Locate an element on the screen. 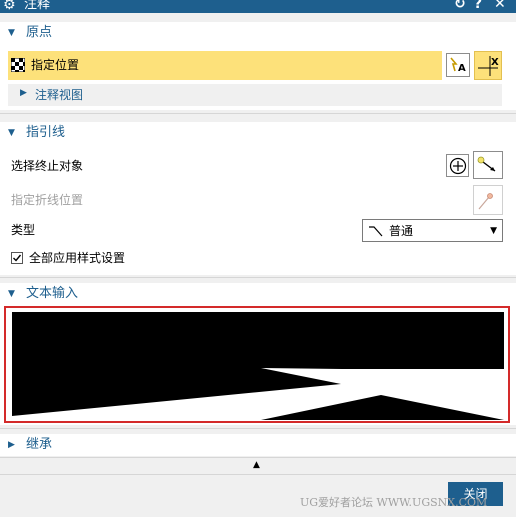 This screenshot has width=516, height=517. help-icon: ? is located at coordinates (478, 6).